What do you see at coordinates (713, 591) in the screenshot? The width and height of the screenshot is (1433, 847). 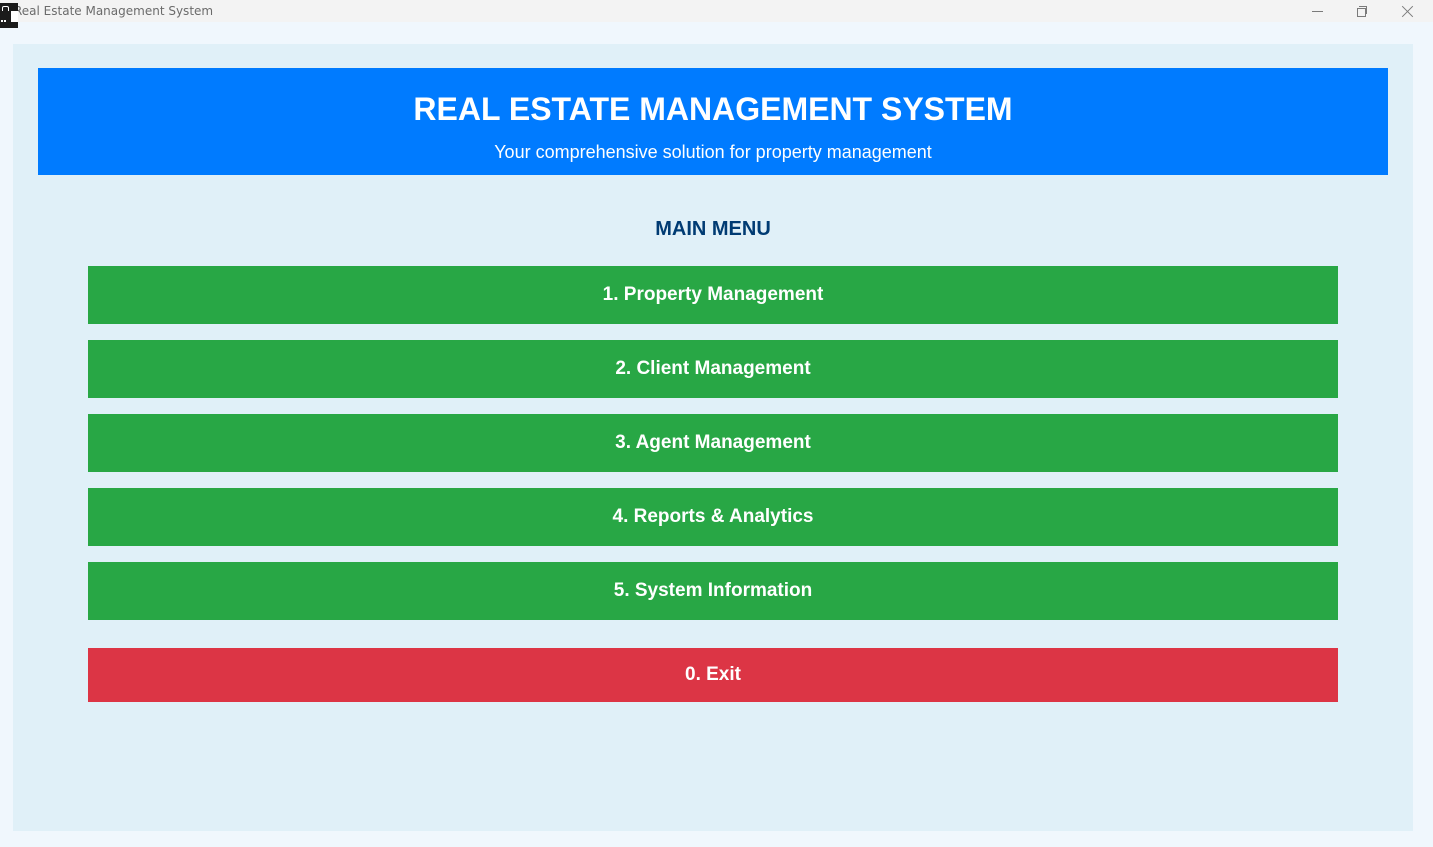 I see `system-information-button: 5. System Information` at bounding box center [713, 591].